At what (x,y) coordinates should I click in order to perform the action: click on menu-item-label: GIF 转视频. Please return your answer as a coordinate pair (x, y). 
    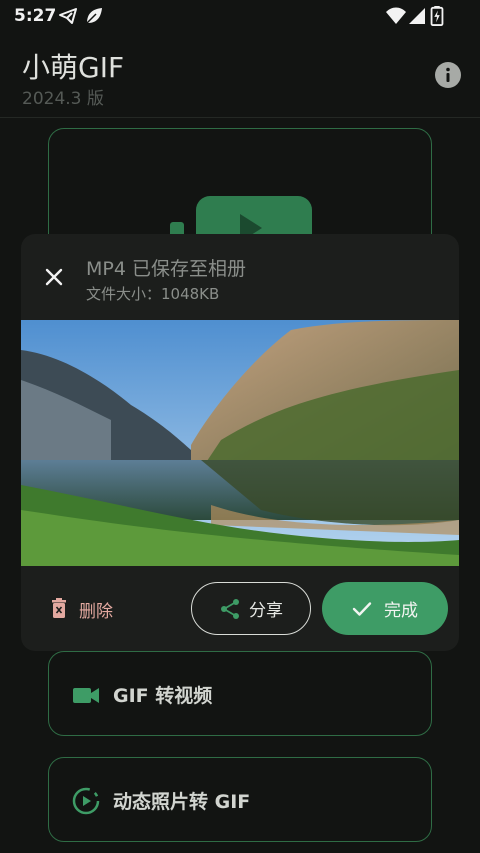
    Looking at the image, I should click on (163, 696).